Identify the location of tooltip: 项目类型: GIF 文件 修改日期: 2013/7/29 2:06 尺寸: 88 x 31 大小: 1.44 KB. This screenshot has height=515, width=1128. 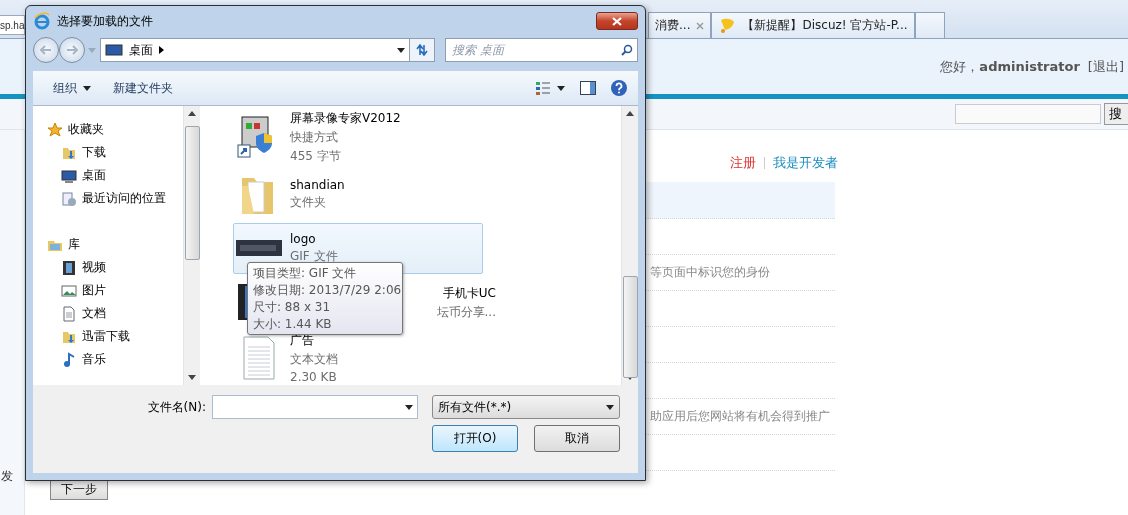
(325, 298).